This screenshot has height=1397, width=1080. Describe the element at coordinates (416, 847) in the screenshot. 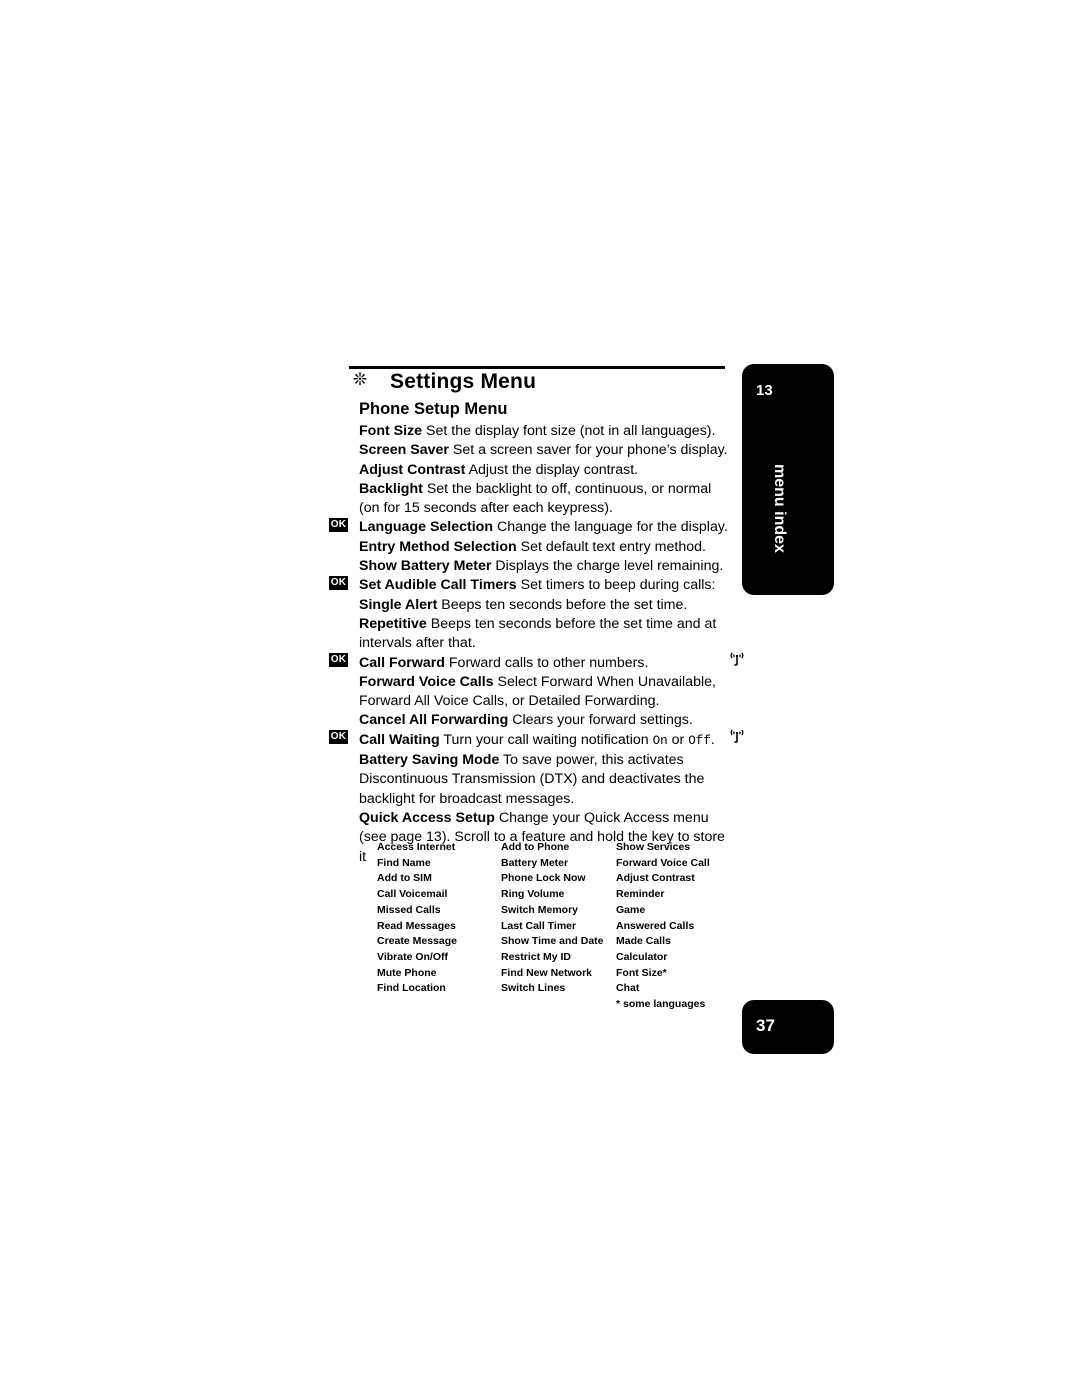

I see `table-cell: Access Internet` at that location.